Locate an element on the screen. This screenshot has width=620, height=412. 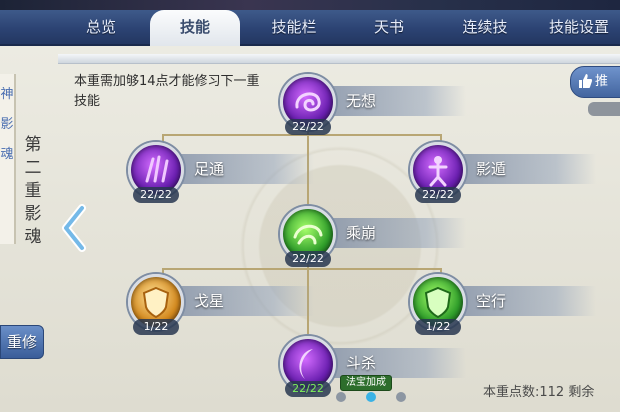
tab-bar: 总览 技能 技能栏 天书 连续技 技能设置 is located at coordinates (310, 28).